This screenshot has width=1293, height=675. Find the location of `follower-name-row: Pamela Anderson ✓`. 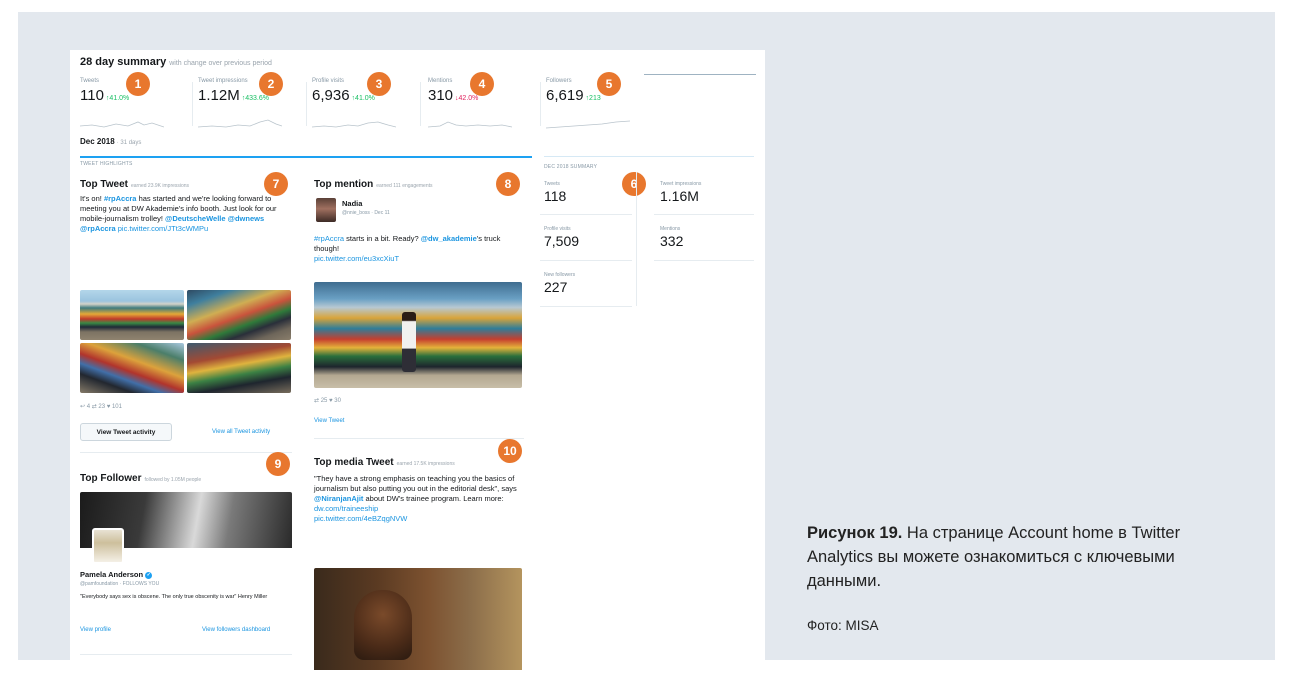

follower-name-row: Pamela Anderson ✓ is located at coordinates (116, 574).